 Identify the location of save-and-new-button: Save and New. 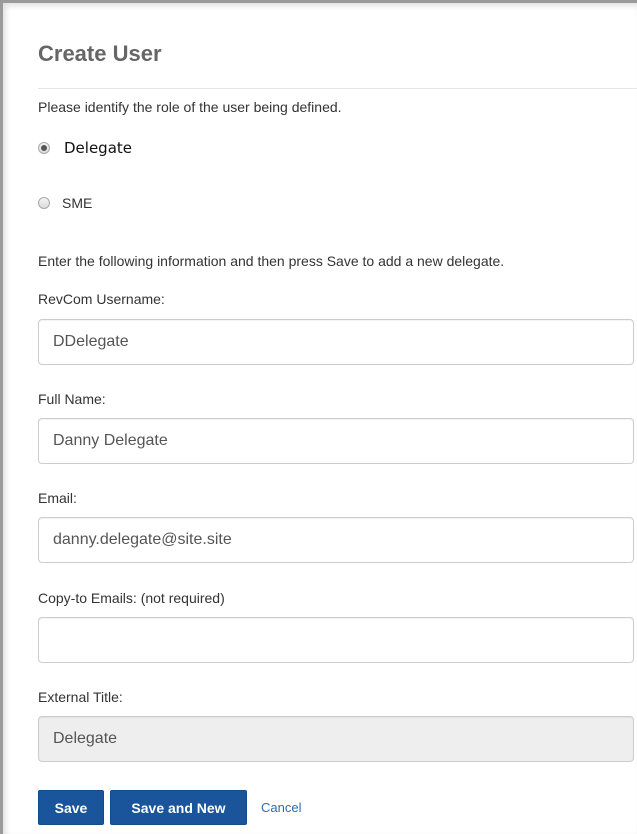
(178, 807).